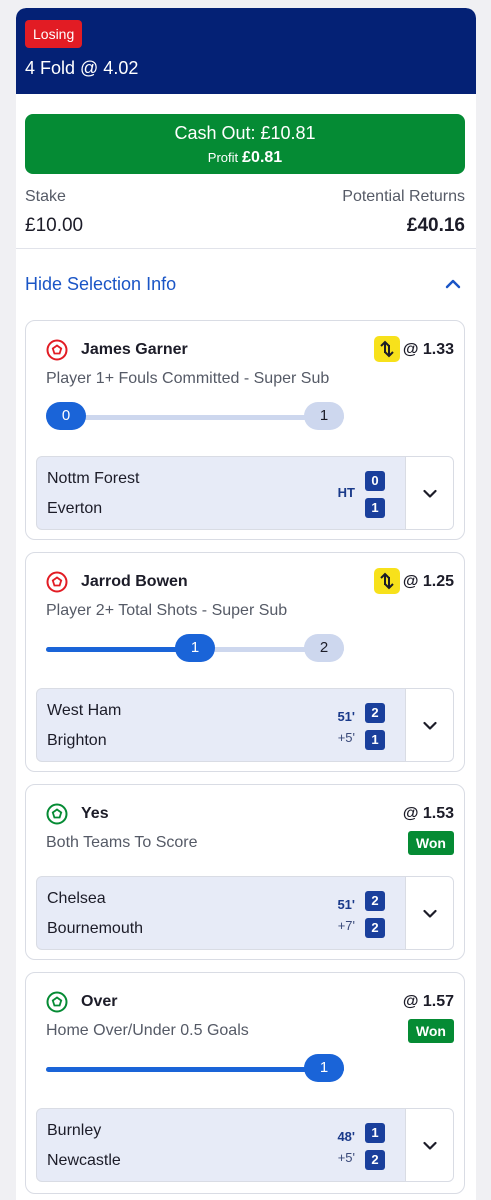  What do you see at coordinates (403, 196) in the screenshot?
I see `returns-label: Potential Returns` at bounding box center [403, 196].